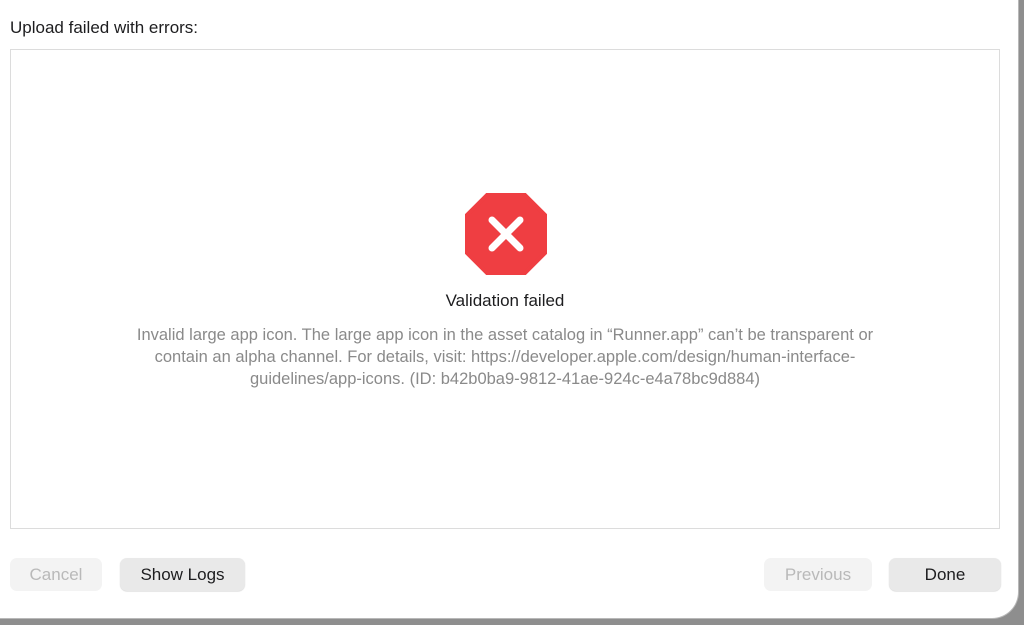  Describe the element at coordinates (945, 574) in the screenshot. I see `done-button: Done` at that location.